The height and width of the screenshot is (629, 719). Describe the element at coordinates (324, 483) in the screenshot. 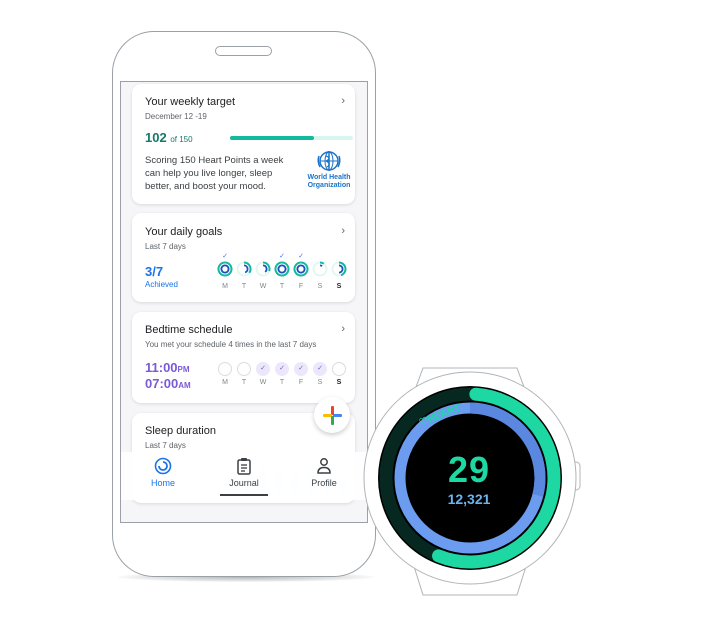

I see `nav-profile-label: Profile` at that location.